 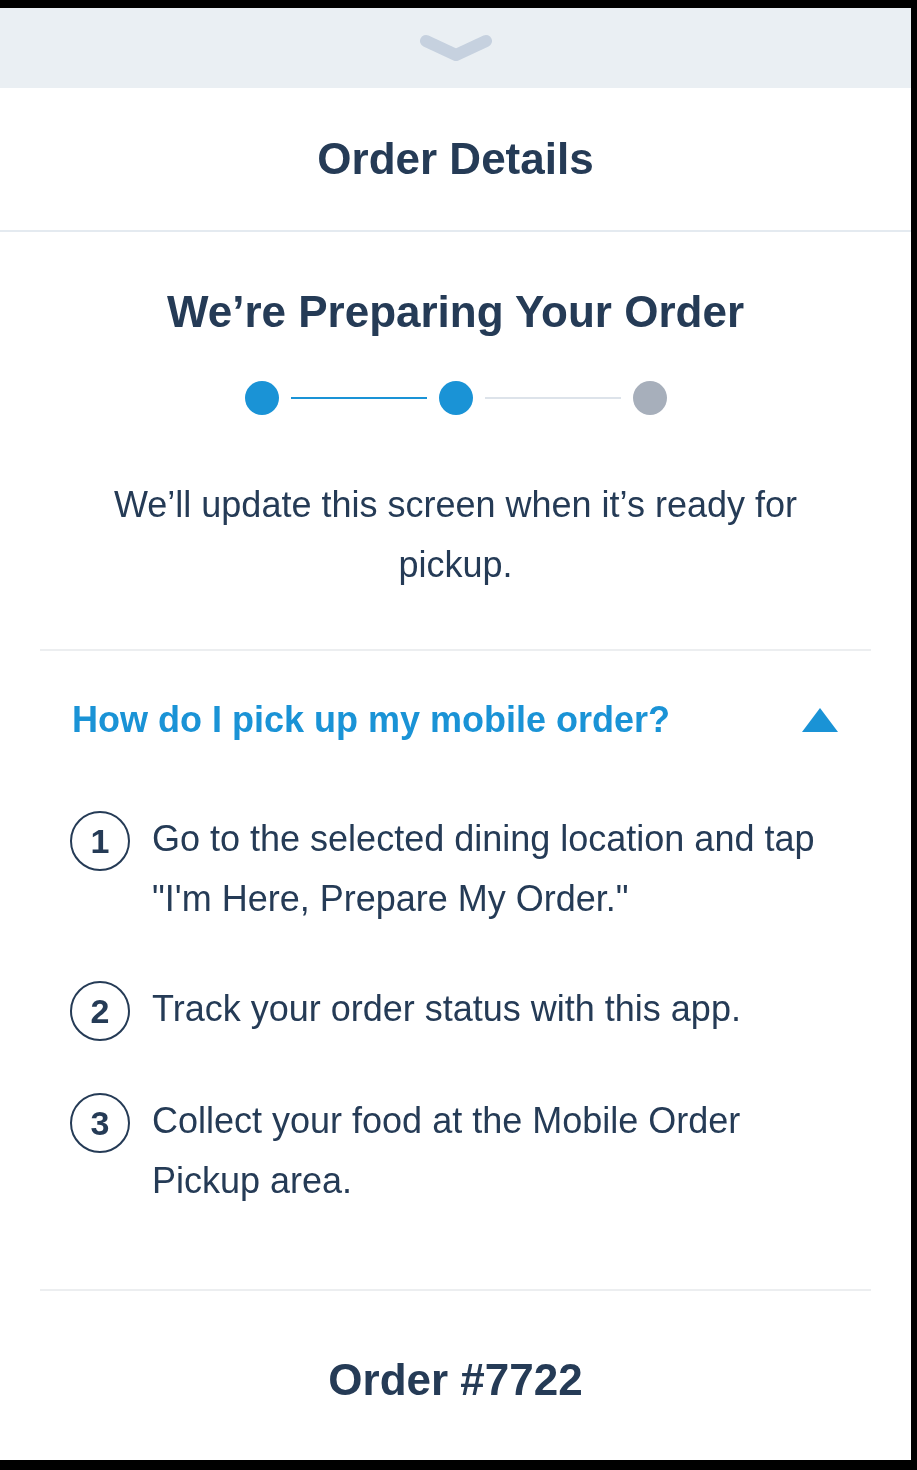 I want to click on faq-toggle: How do I pick up my mobile order?, so click(x=455, y=720).